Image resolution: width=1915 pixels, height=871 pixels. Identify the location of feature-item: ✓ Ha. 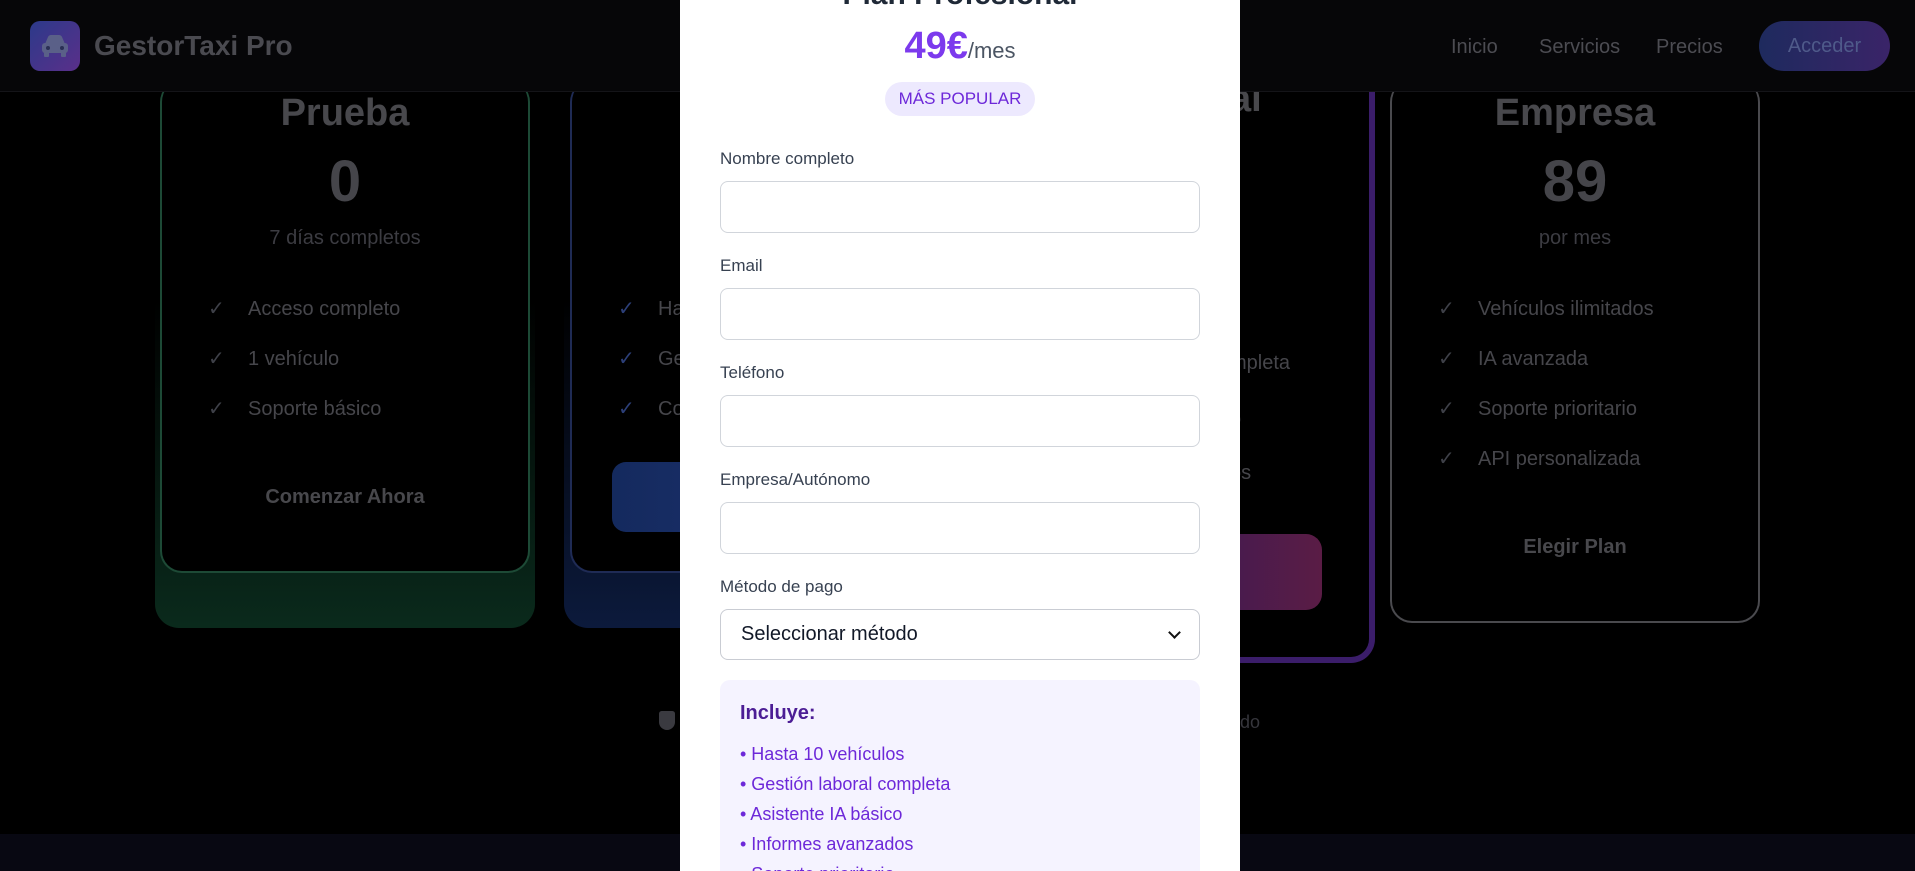
(651, 309).